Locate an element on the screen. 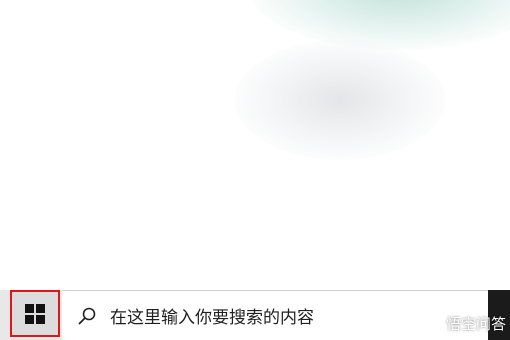 The height and width of the screenshot is (340, 510). windows-logo-icon is located at coordinates (35, 313).